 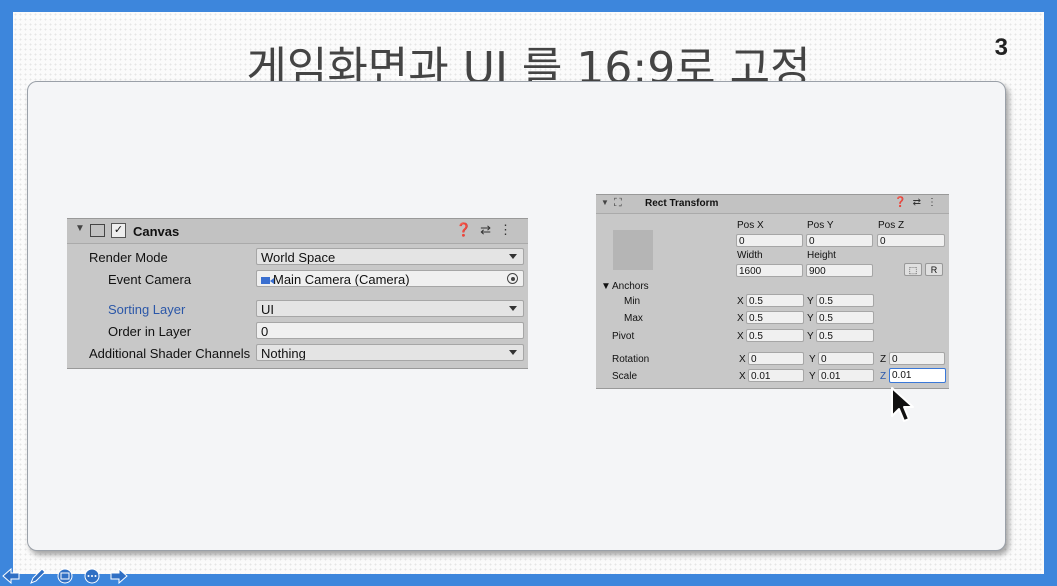 I want to click on sorting-layer-value: UI, so click(x=267, y=309).